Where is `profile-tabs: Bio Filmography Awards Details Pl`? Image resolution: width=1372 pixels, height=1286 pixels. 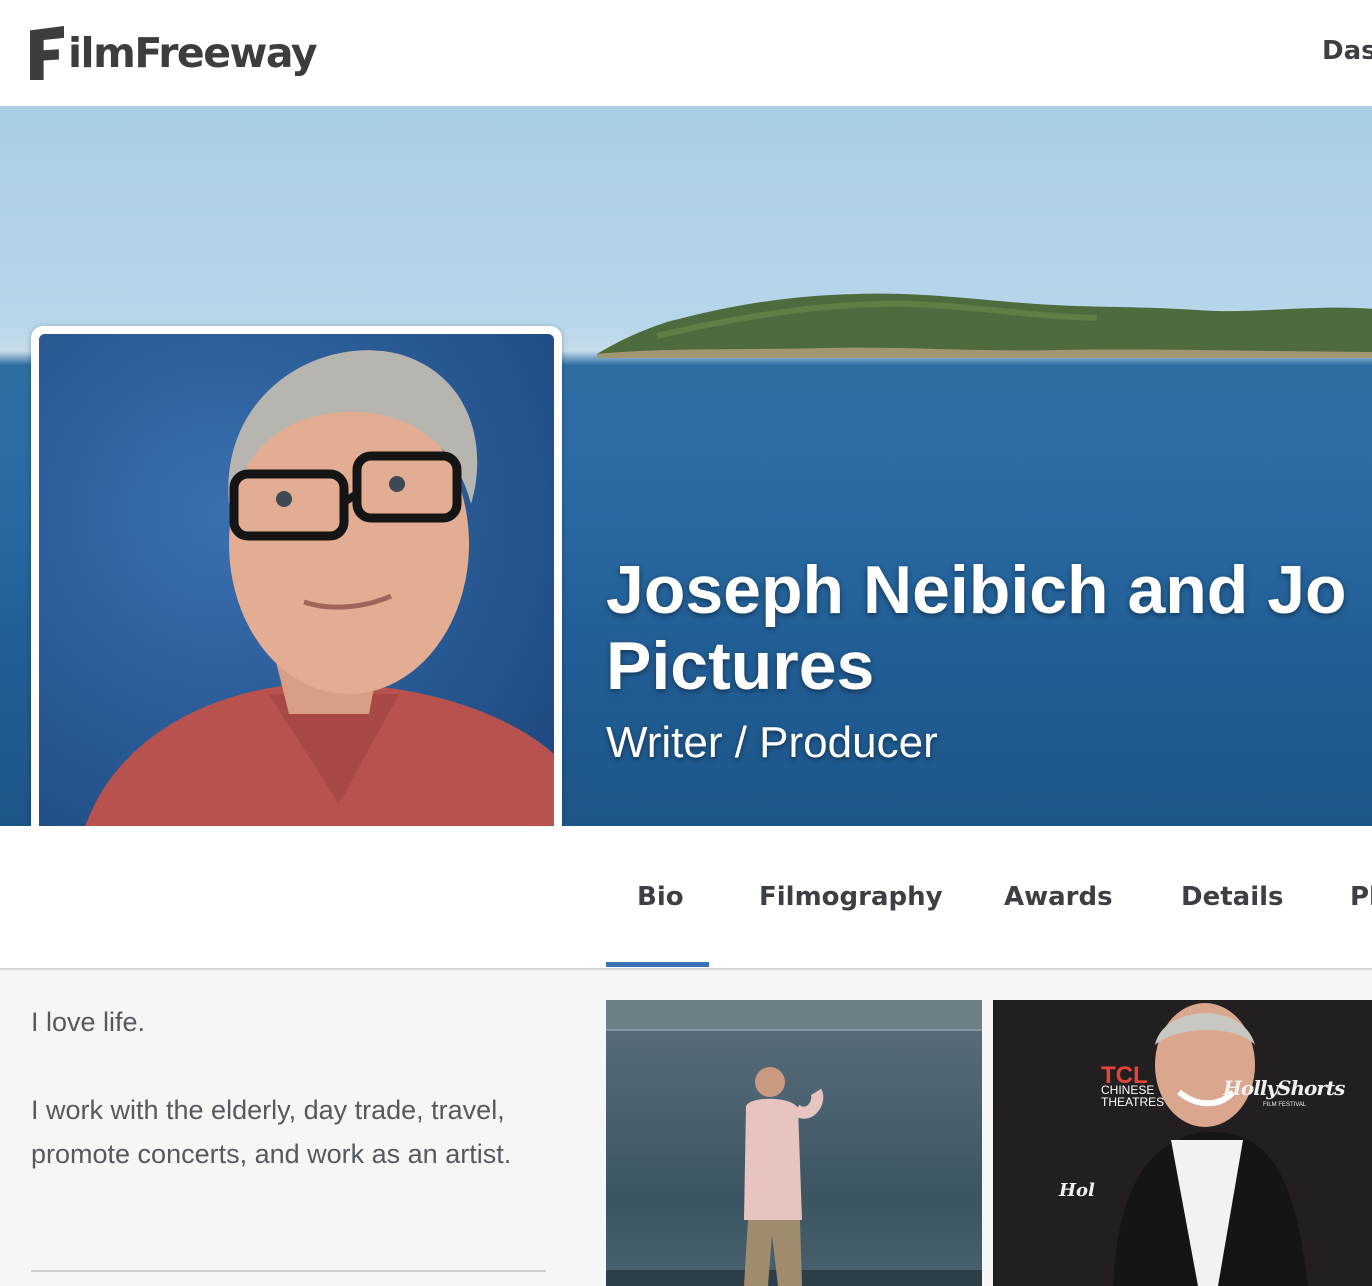
profile-tabs: Bio Filmography Awards Details Pl is located at coordinates (686, 898).